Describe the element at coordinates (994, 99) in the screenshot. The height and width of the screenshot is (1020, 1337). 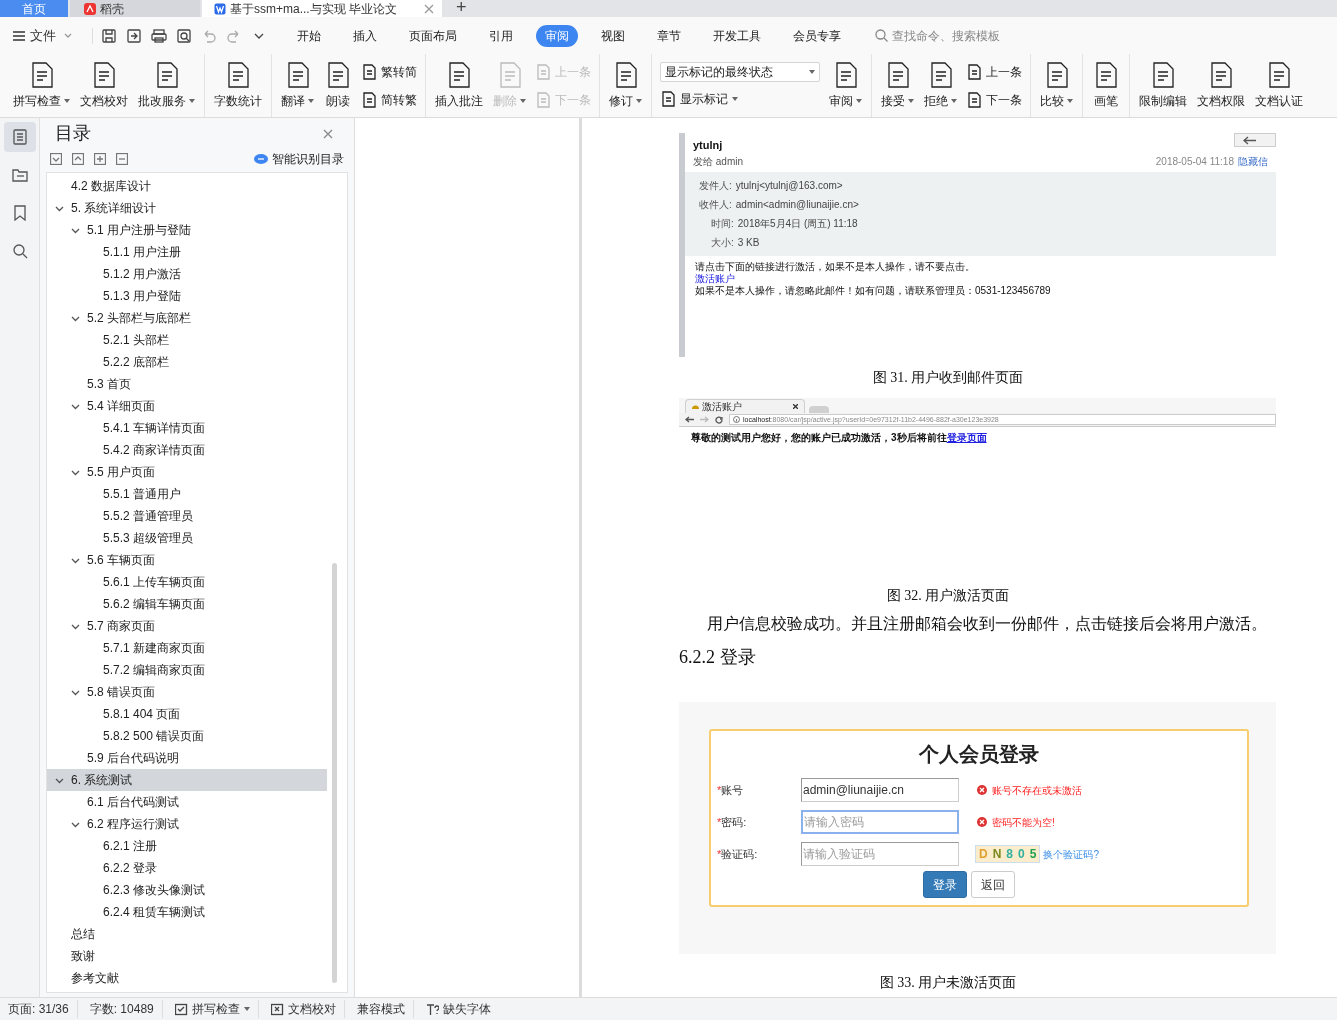
I see `ribbon-button: 下一条` at that location.